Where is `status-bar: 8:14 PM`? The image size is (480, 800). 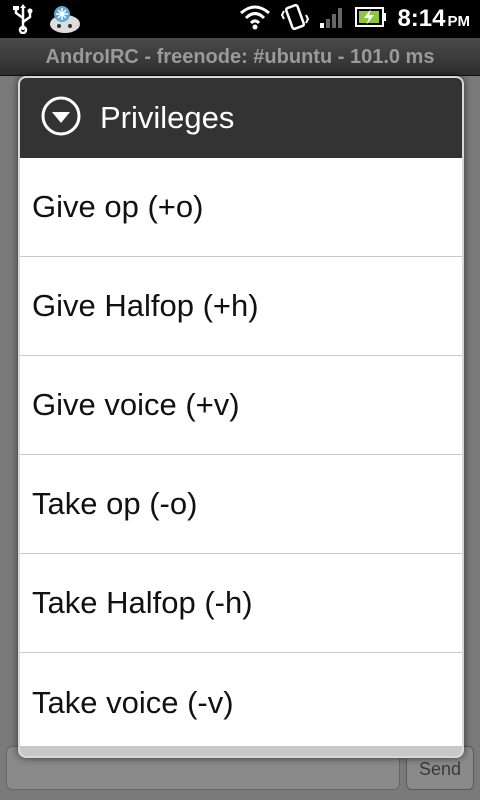 status-bar: 8:14 PM is located at coordinates (240, 19).